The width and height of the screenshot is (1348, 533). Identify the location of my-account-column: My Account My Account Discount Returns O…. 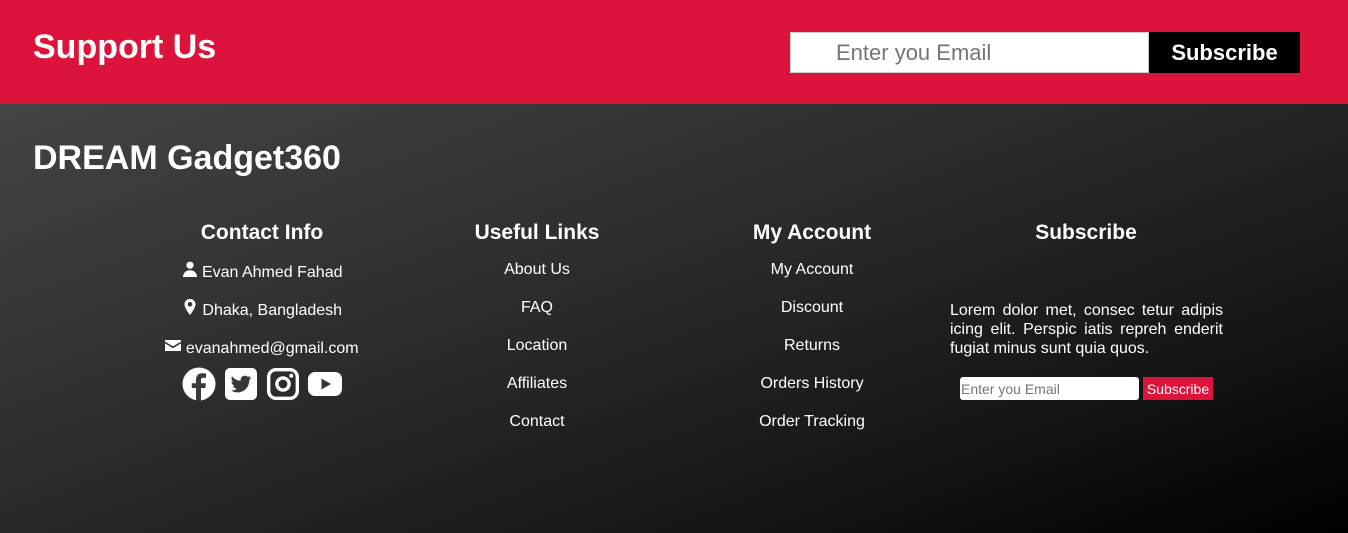
(812, 335).